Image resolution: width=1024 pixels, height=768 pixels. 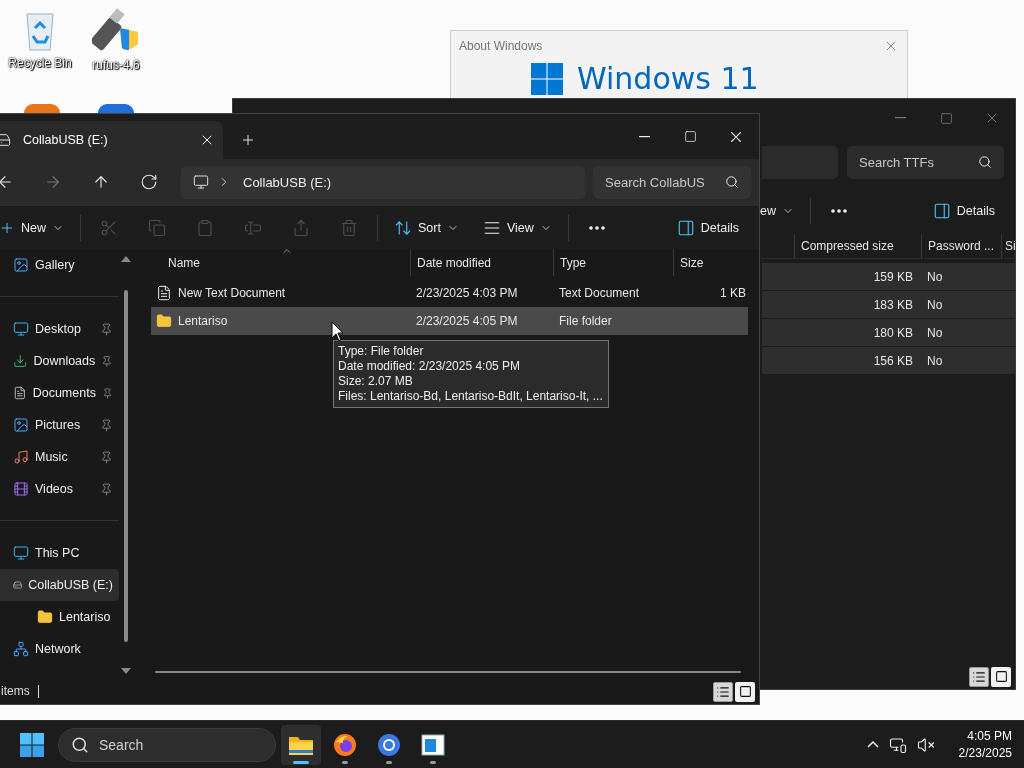 What do you see at coordinates (21, 649) in the screenshot?
I see `network-icon` at bounding box center [21, 649].